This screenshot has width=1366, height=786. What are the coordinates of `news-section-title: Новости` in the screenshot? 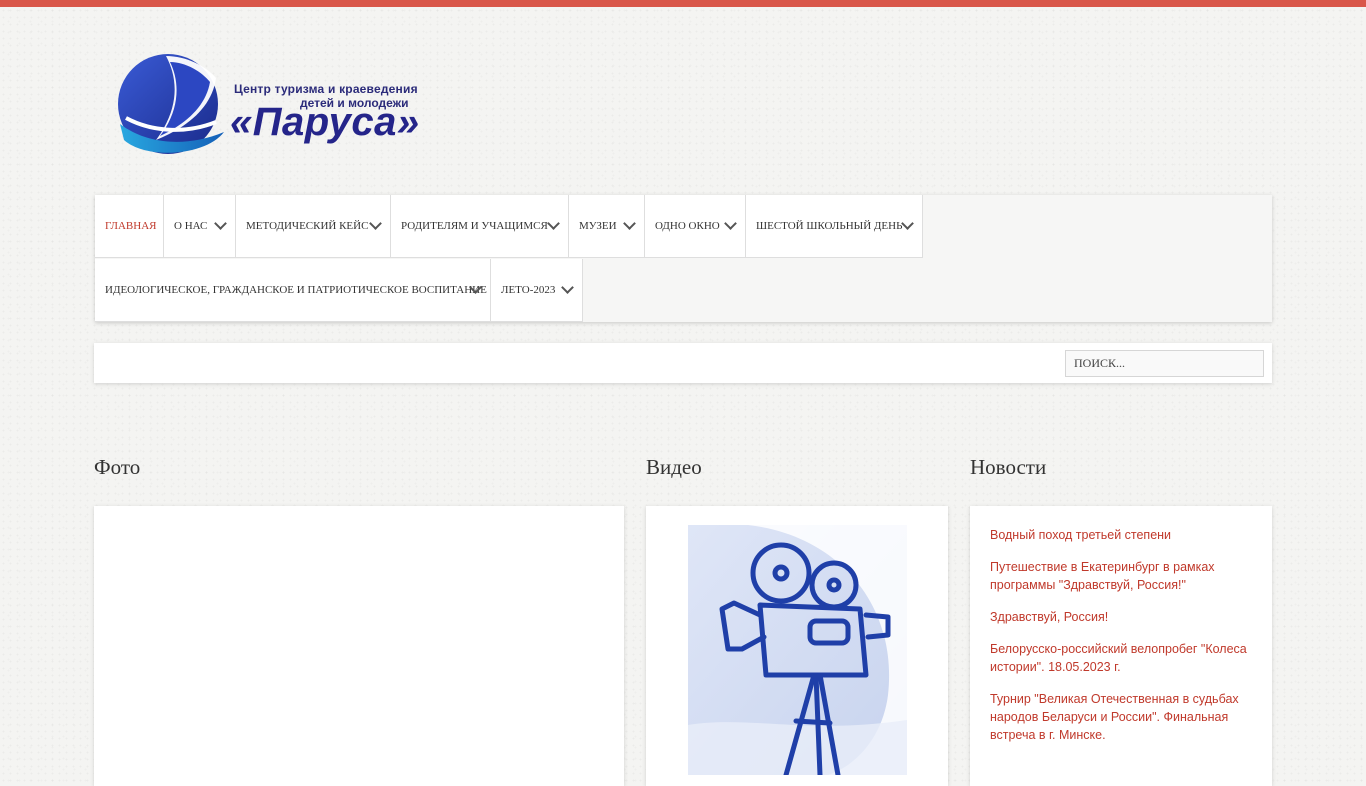 It's located at (1008, 467).